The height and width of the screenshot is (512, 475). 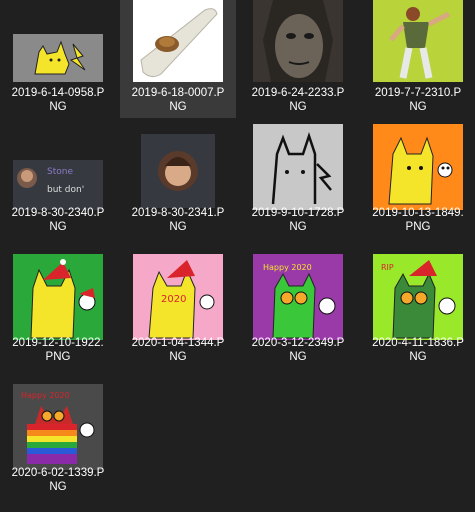 I want to click on file-item: 2019-8-30-2341.P NG, so click(x=178, y=179).